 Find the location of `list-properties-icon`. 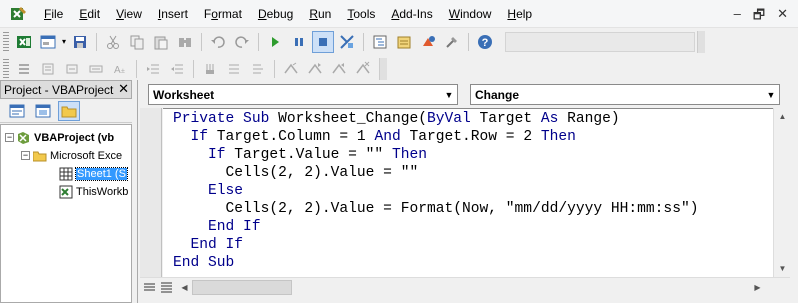

list-properties-icon is located at coordinates (24, 69).